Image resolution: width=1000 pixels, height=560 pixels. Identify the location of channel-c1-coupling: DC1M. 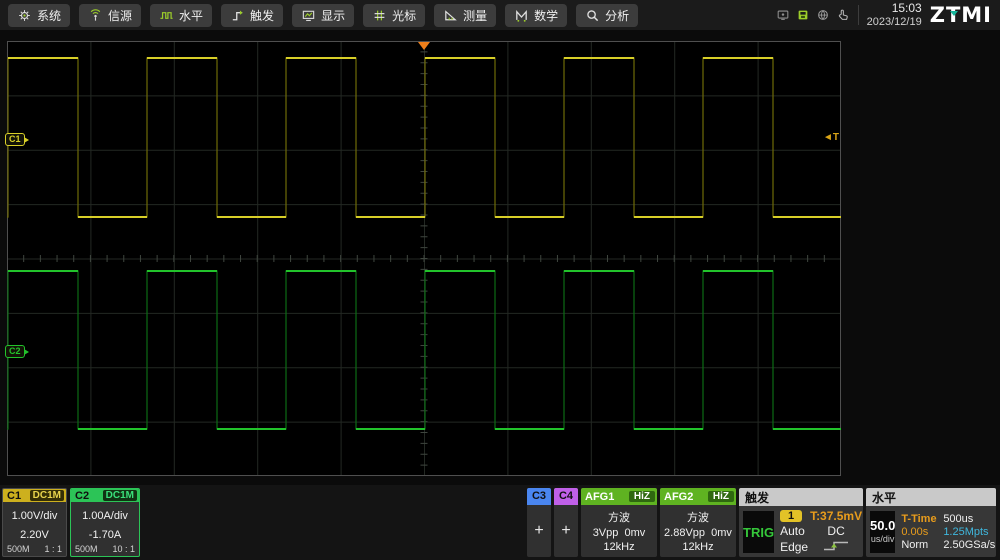
(46, 495).